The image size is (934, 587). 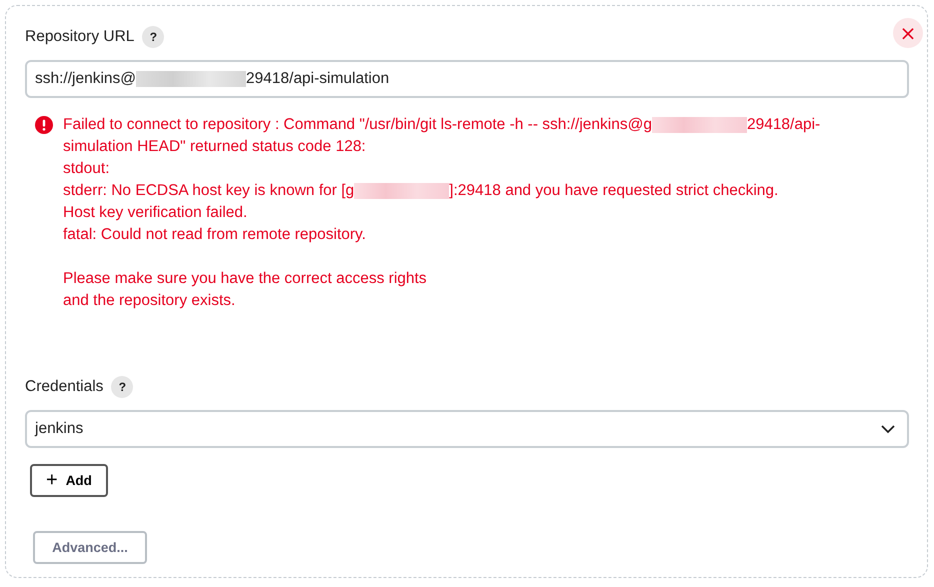 What do you see at coordinates (69, 480) in the screenshot?
I see `add-button: + Add` at bounding box center [69, 480].